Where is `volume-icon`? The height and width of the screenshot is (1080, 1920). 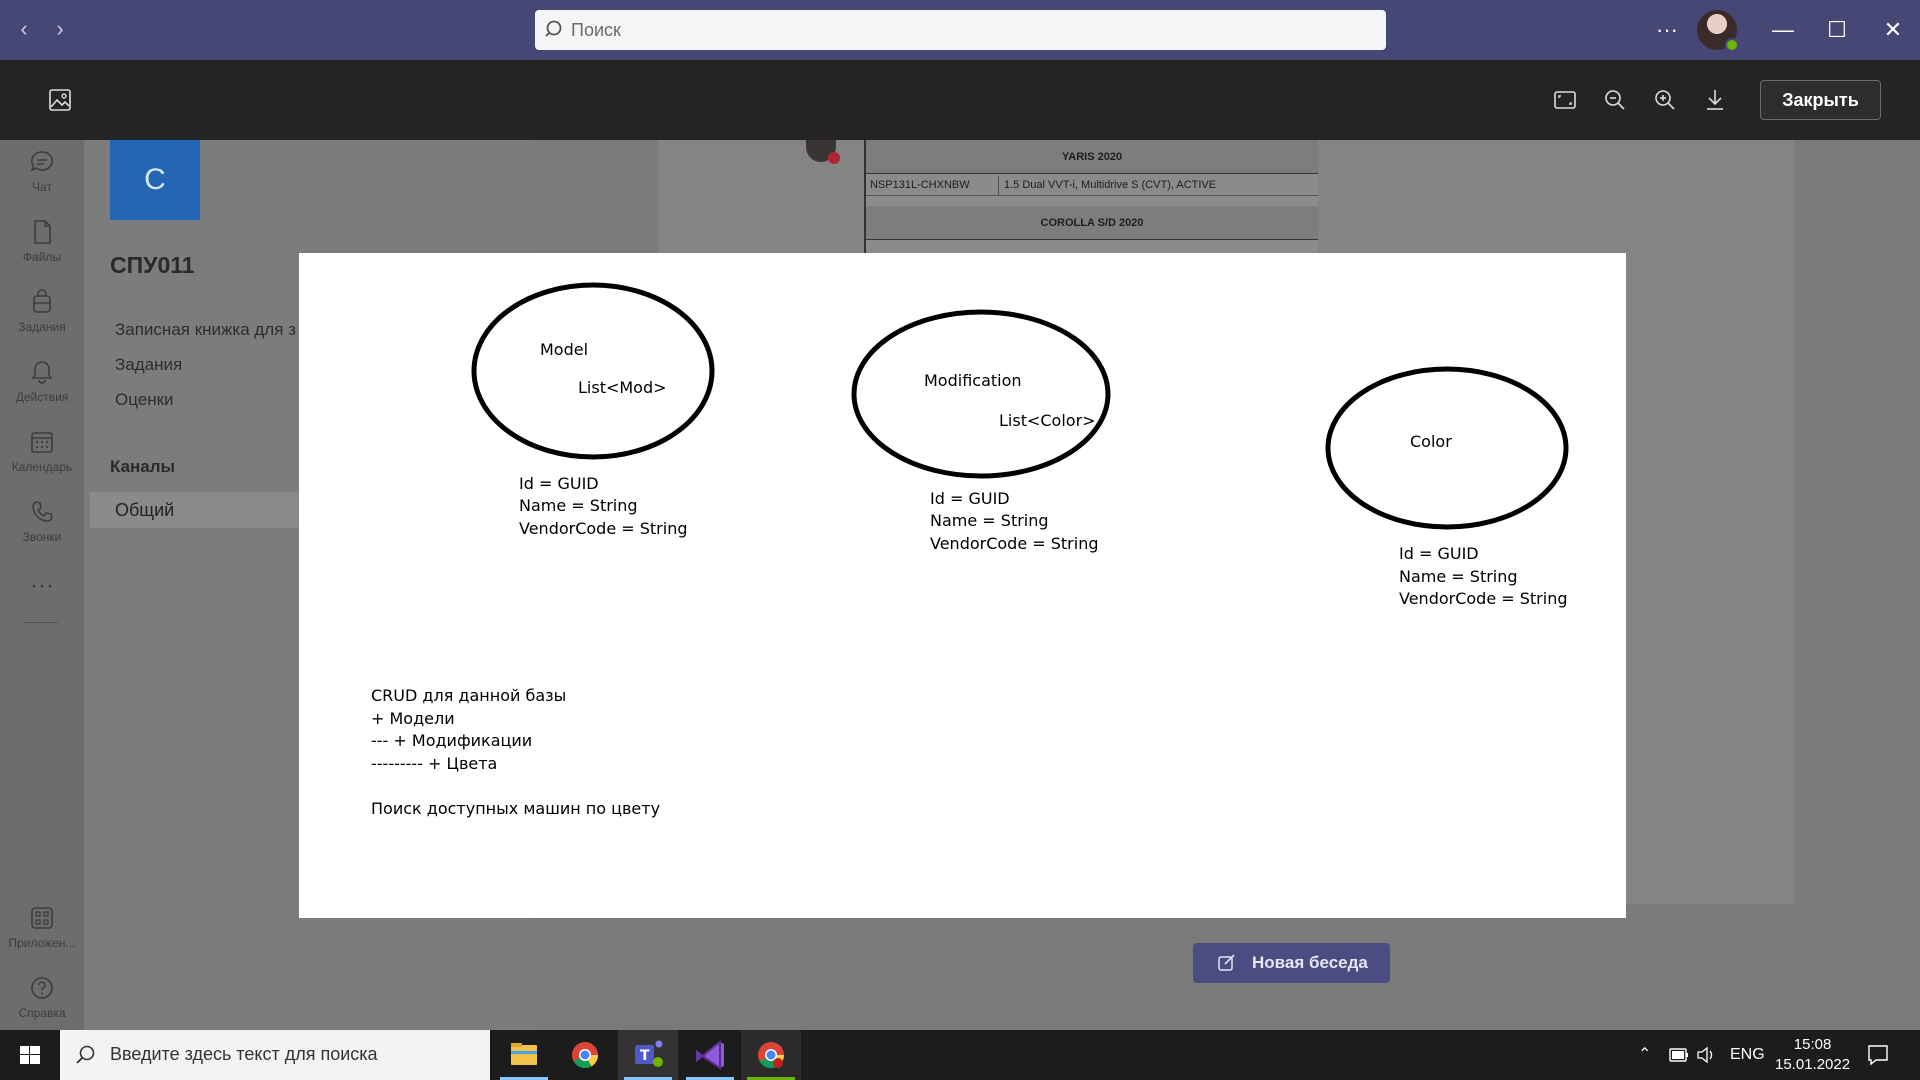 volume-icon is located at coordinates (1706, 1055).